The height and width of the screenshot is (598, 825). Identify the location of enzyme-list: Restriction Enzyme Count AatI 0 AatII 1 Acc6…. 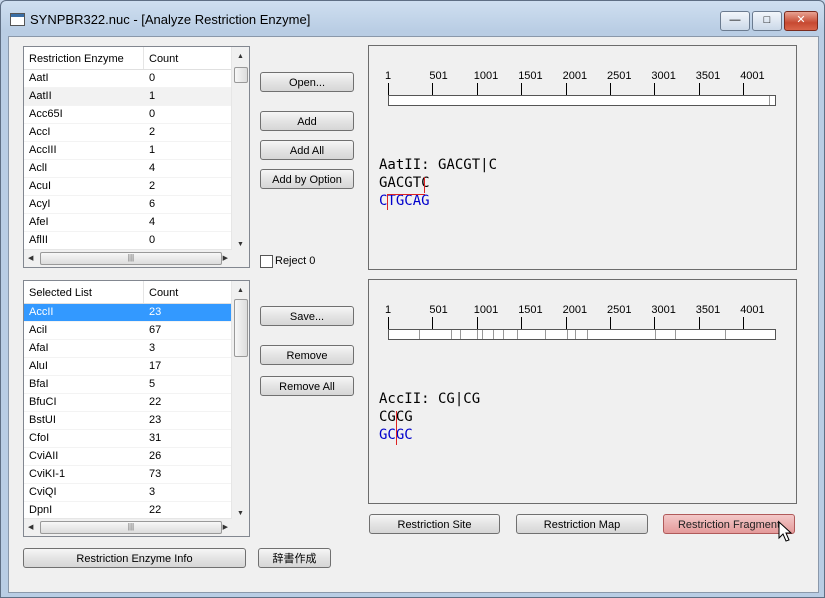
(136, 157).